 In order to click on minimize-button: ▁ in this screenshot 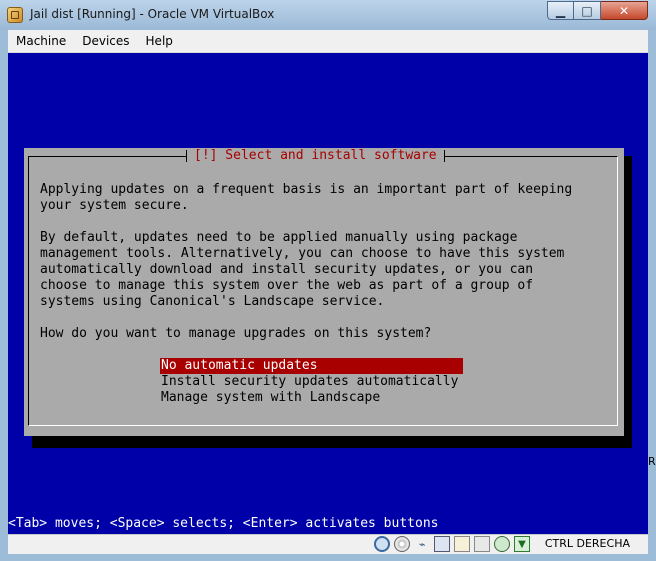, I will do `click(560, 10)`.